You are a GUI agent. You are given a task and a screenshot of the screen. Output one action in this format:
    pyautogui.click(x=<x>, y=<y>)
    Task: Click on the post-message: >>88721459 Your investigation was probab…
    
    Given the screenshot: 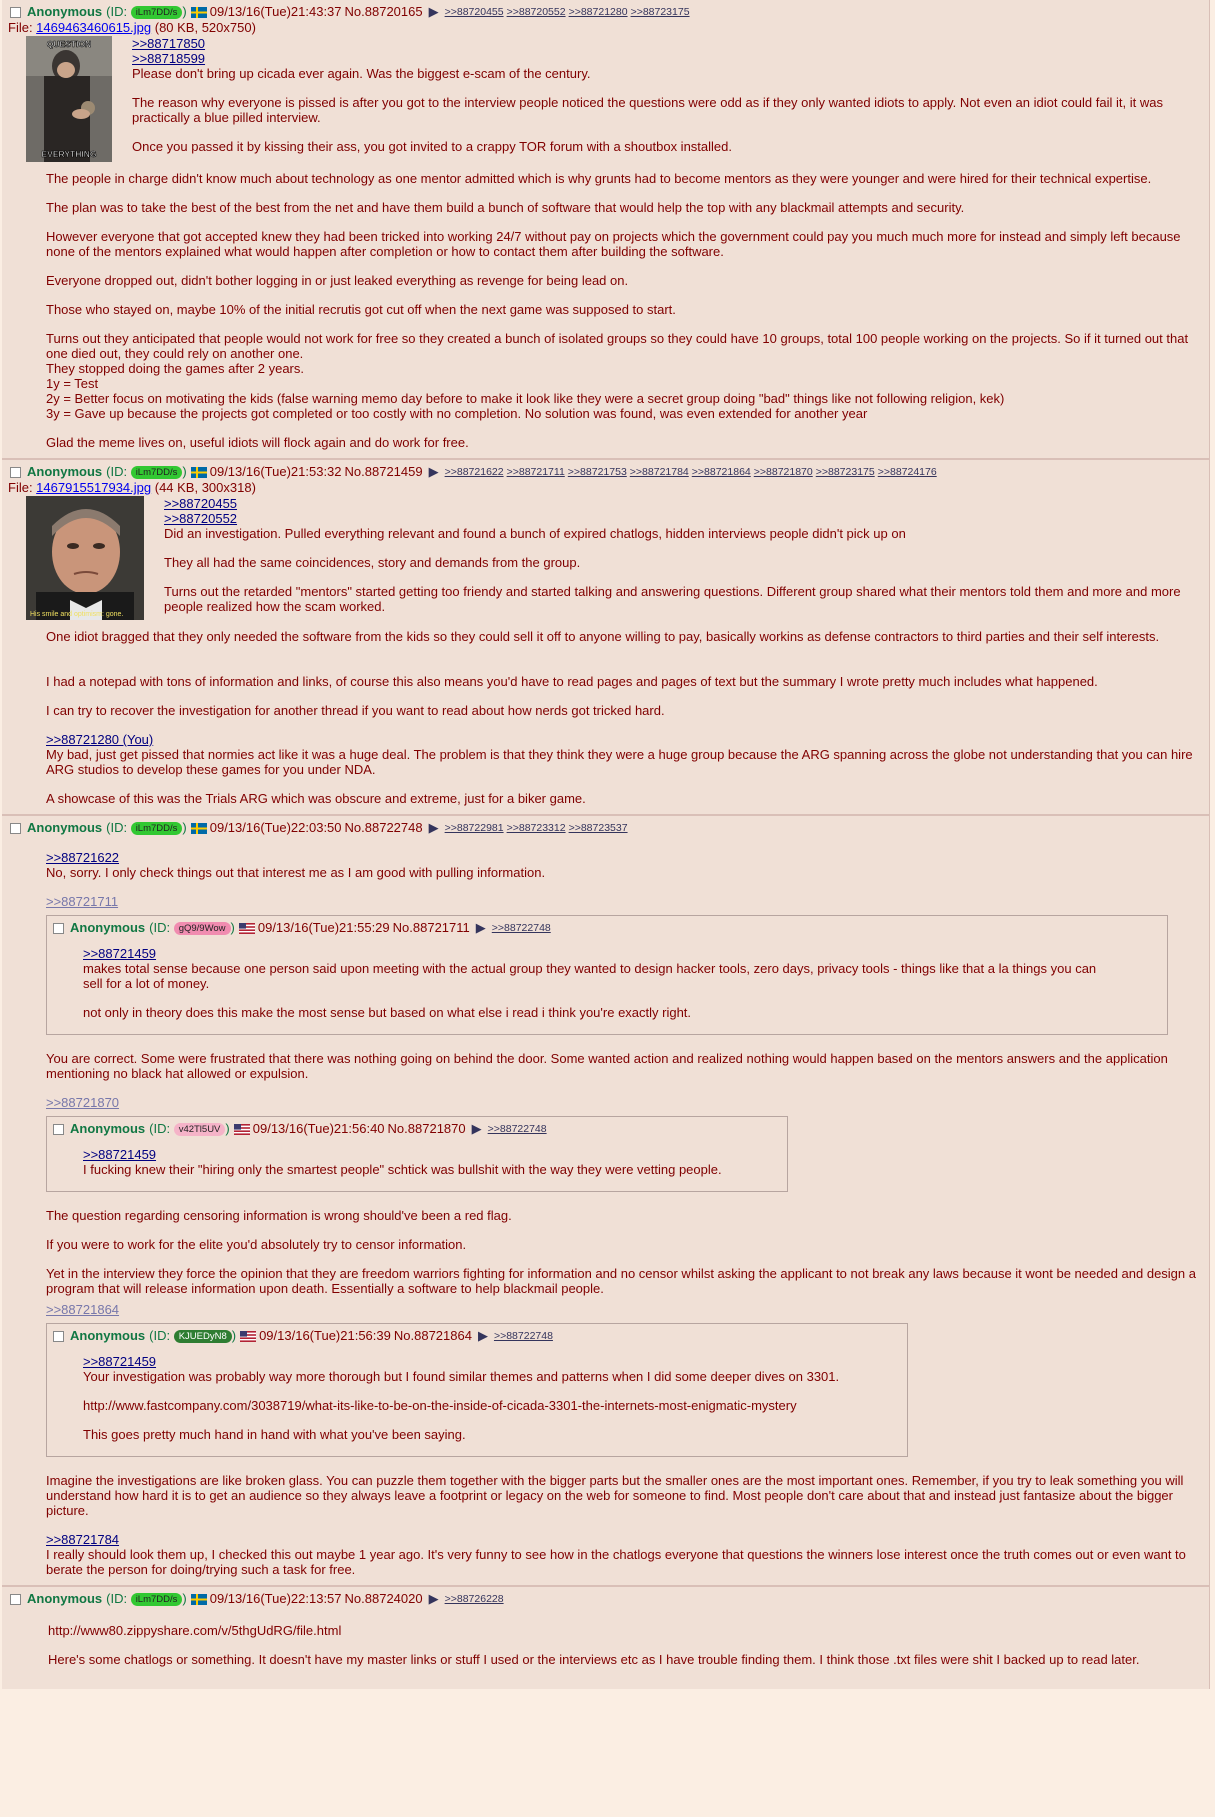 What is the action you would take?
    pyautogui.click(x=493, y=1398)
    